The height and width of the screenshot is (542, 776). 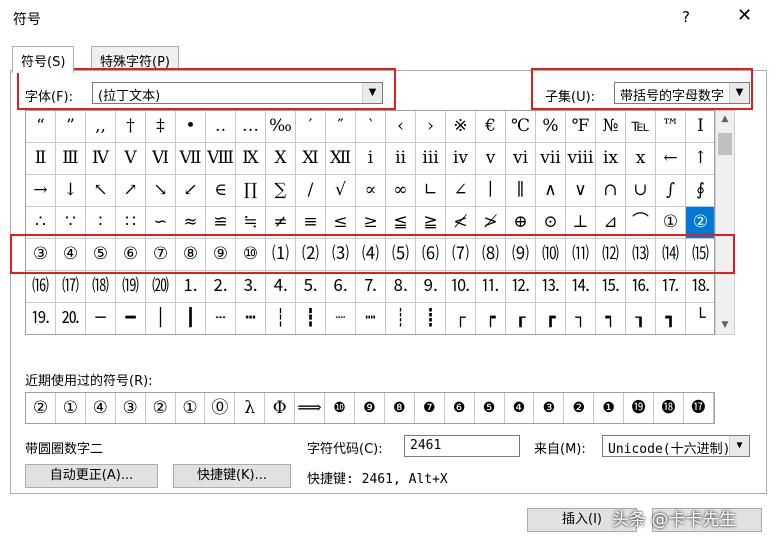 I want to click on symbol-cell: ∕, so click(x=311, y=191).